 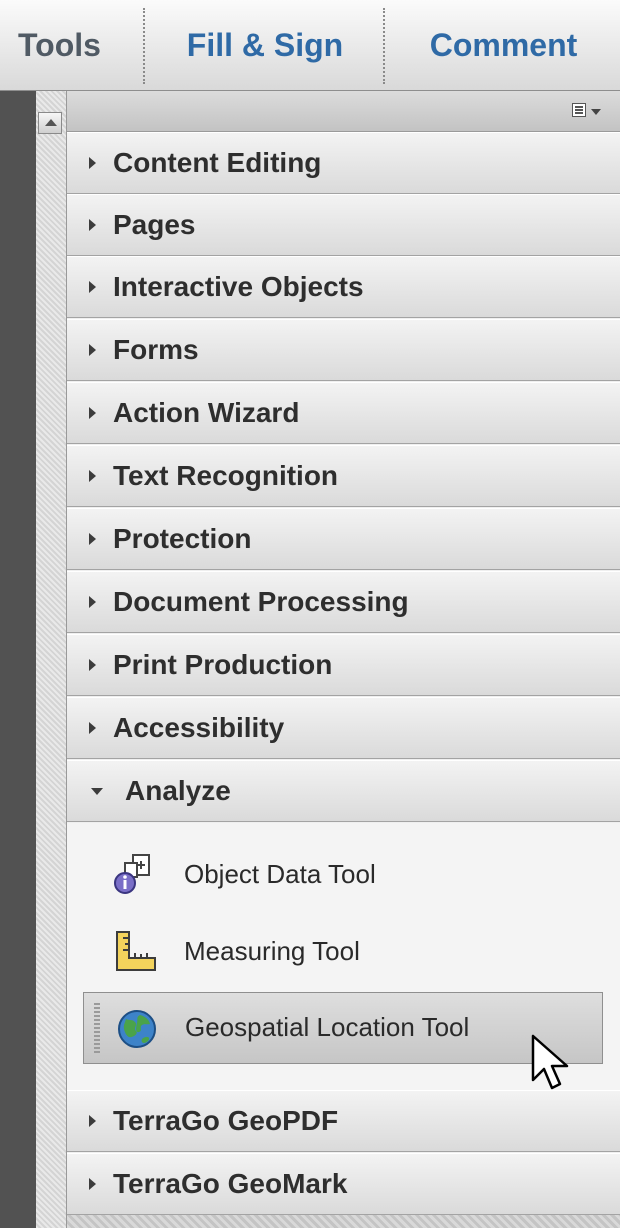 I want to click on section-interactive-objects: Interactive Objects, so click(x=343, y=287).